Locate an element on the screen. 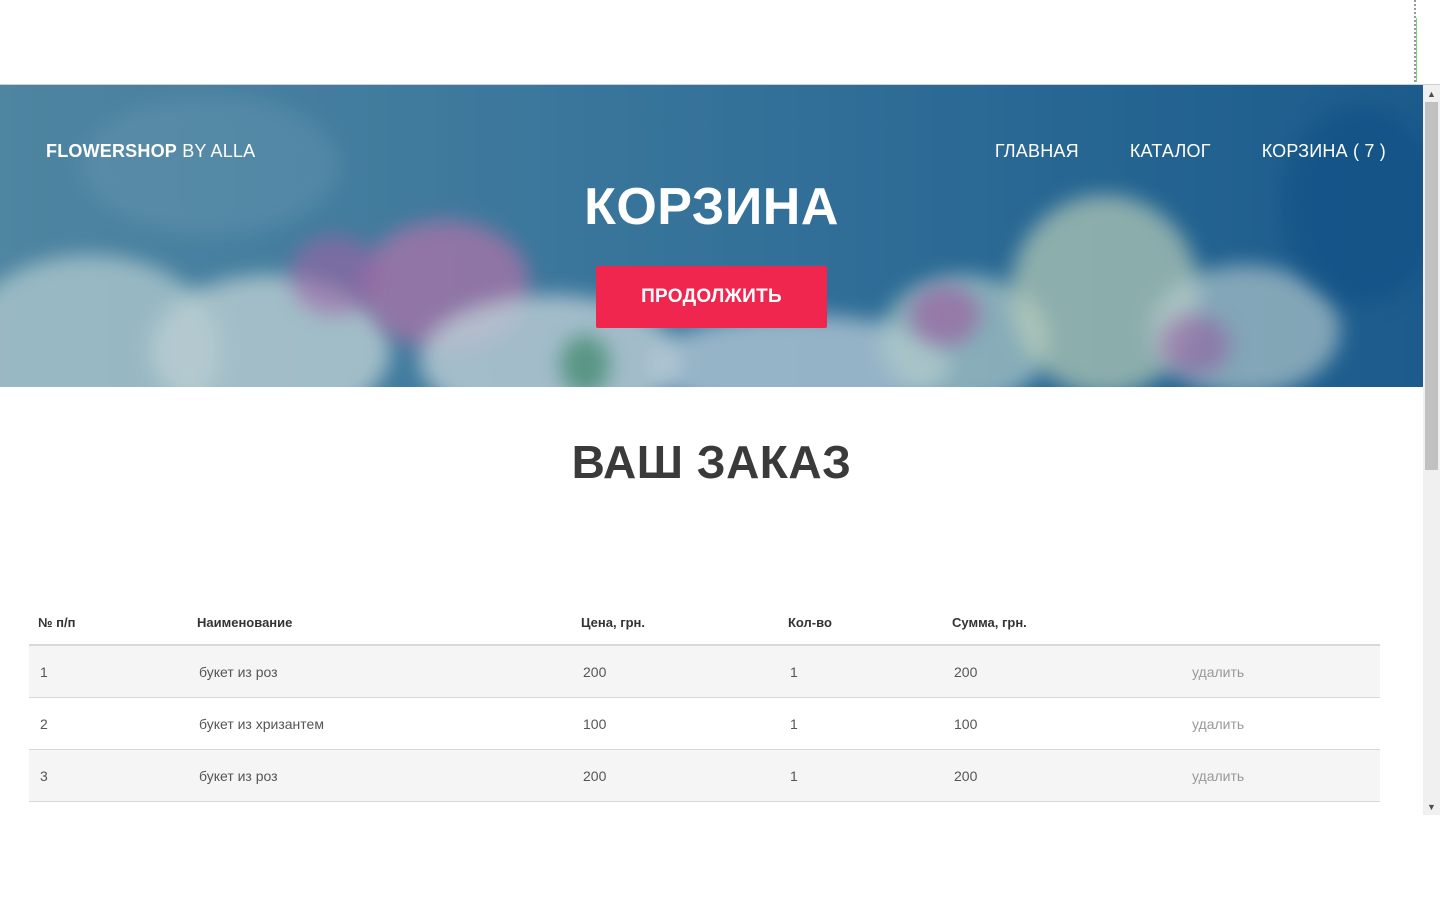 The image size is (1440, 900). site-logo: FLOWERSHOP BY ALLA is located at coordinates (150, 151).